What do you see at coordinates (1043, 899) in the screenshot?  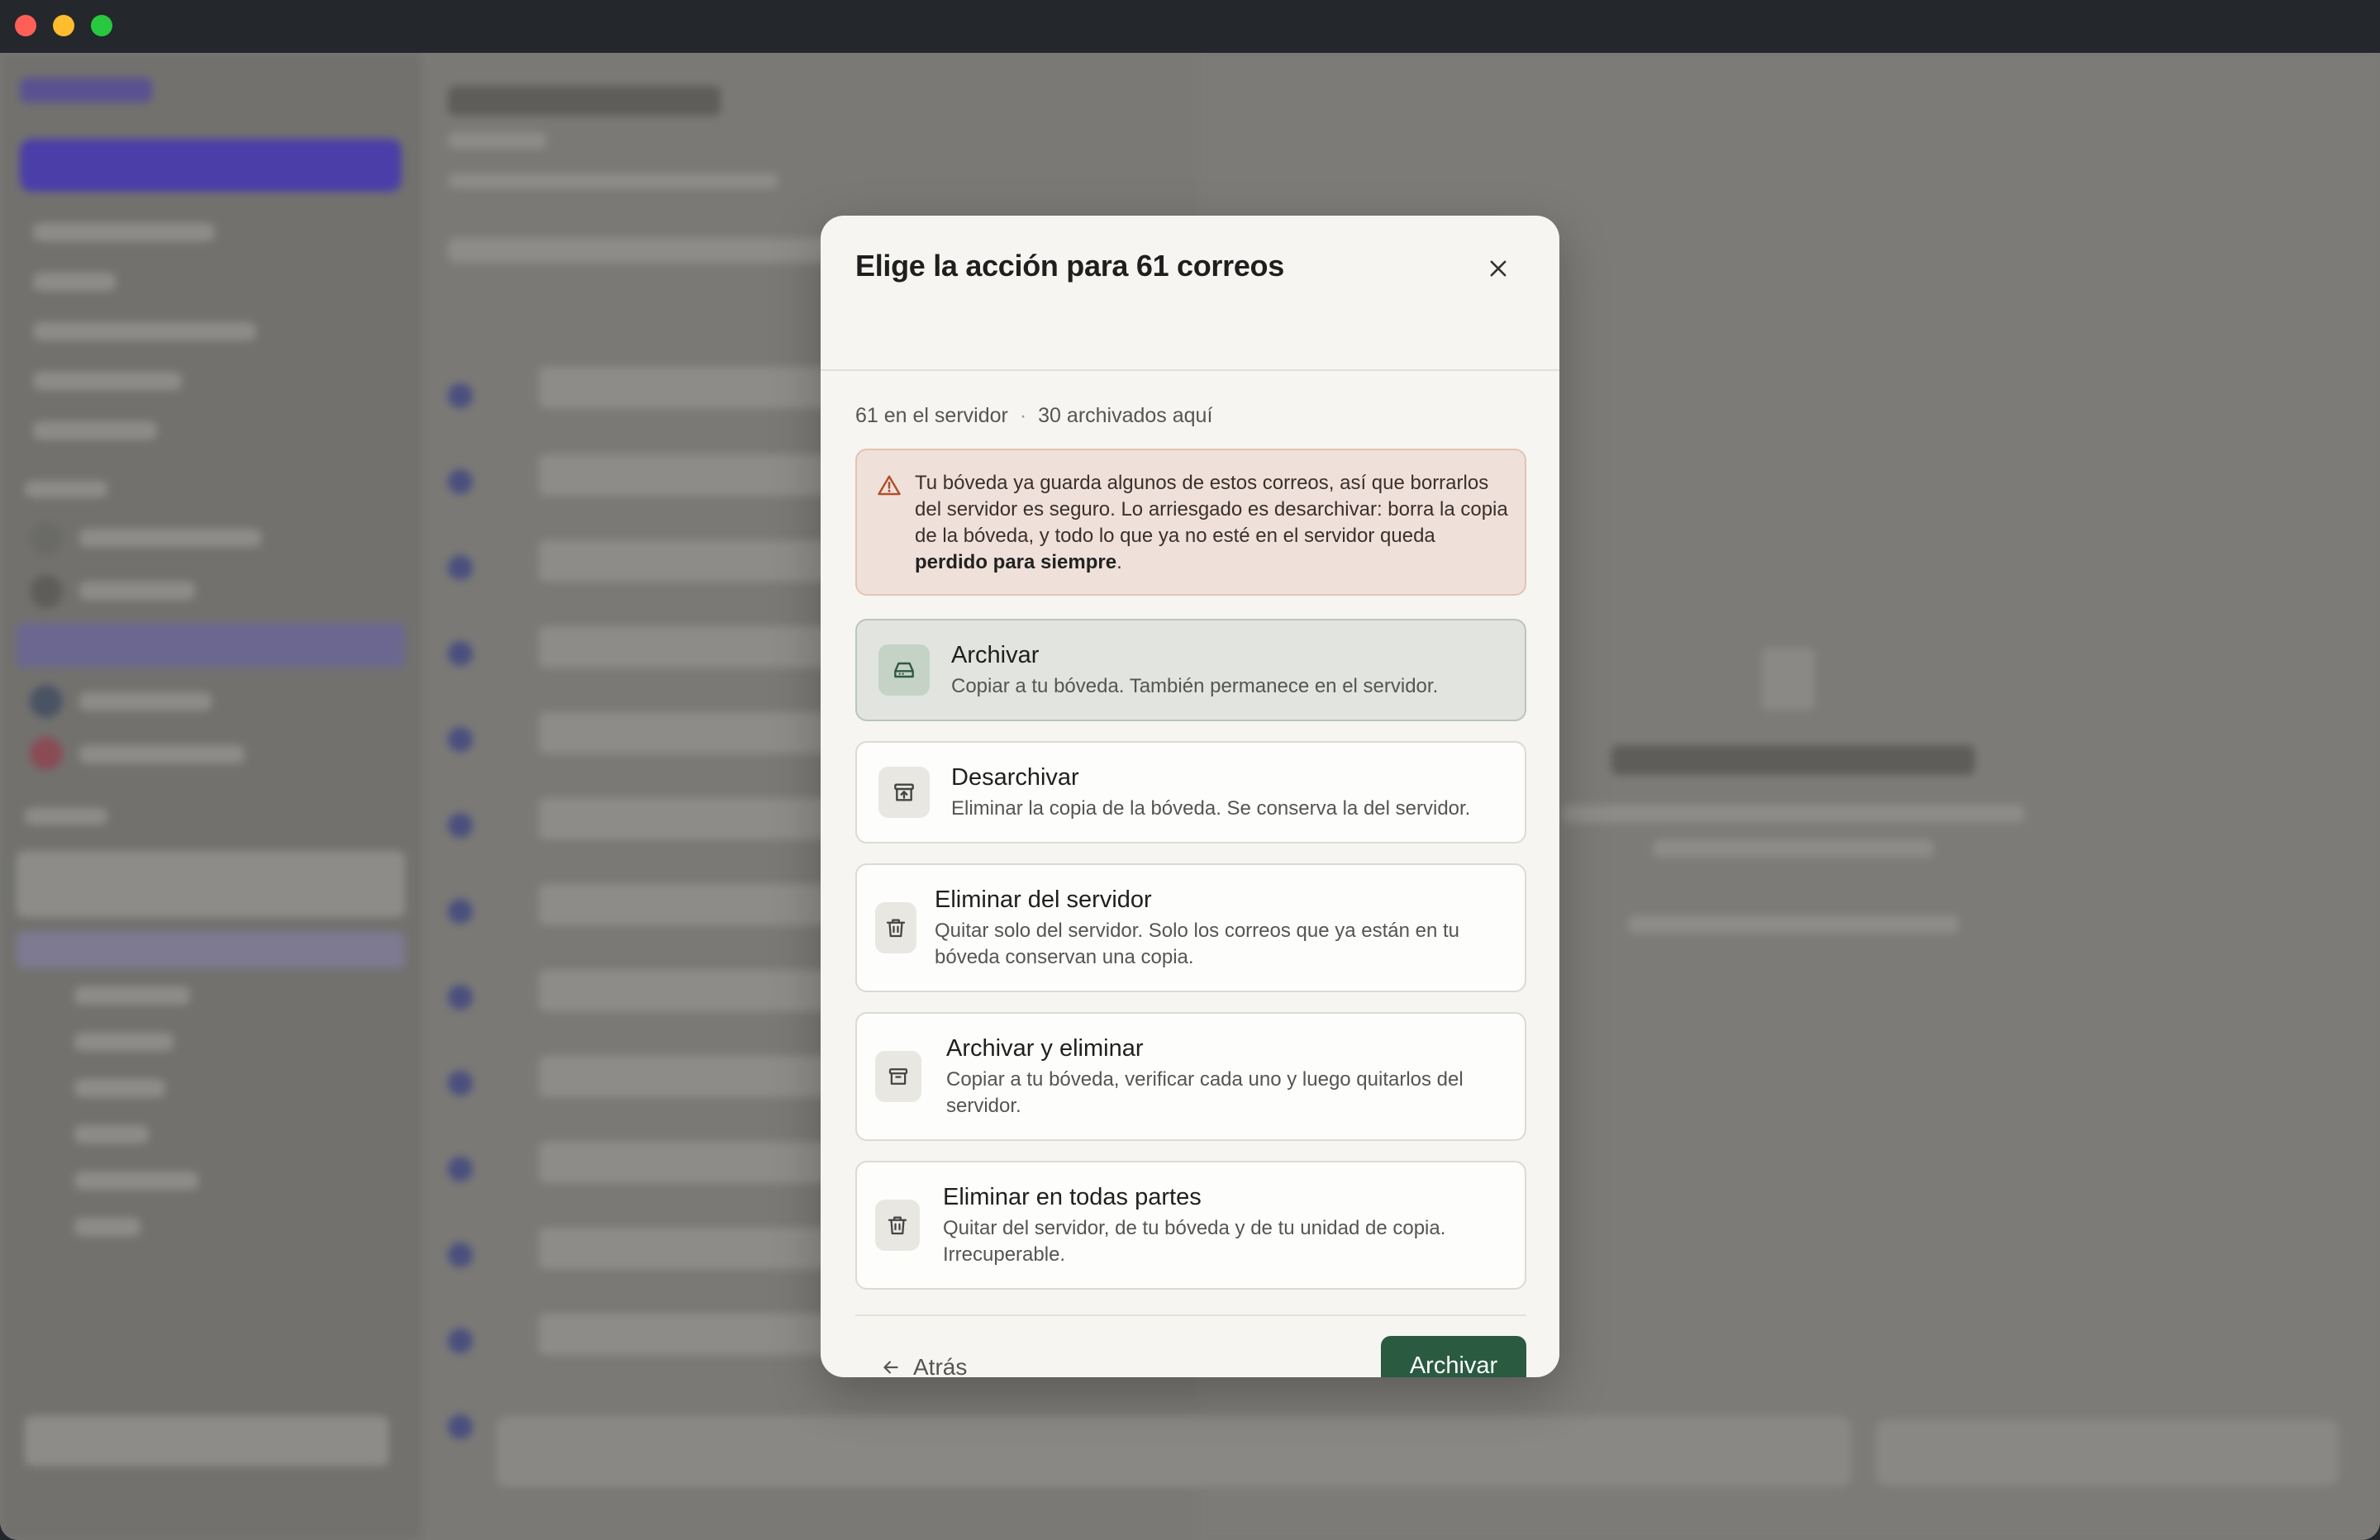 I see `option-title: Eliminar del servidor` at bounding box center [1043, 899].